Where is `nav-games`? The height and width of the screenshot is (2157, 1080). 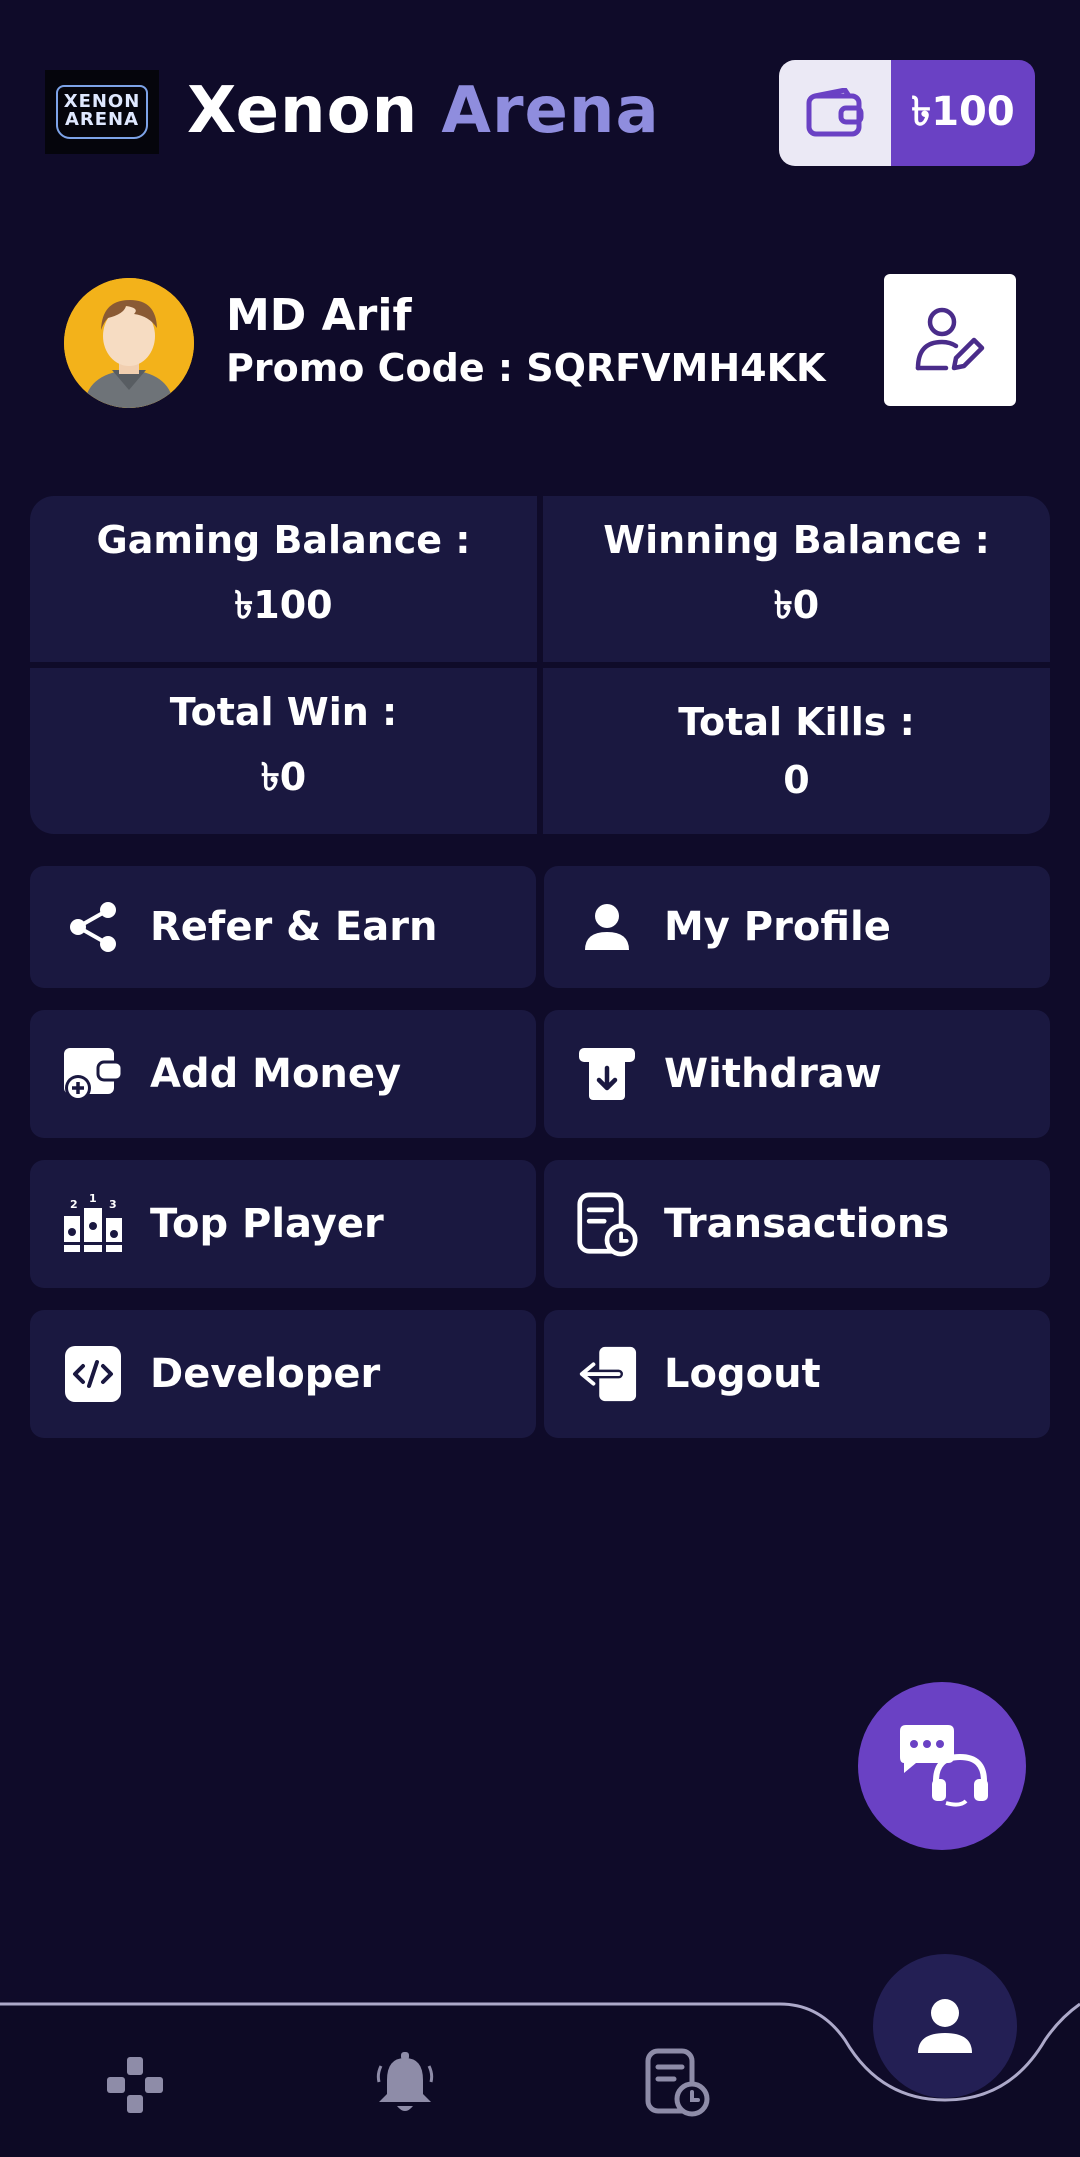
nav-games is located at coordinates (135, 2085).